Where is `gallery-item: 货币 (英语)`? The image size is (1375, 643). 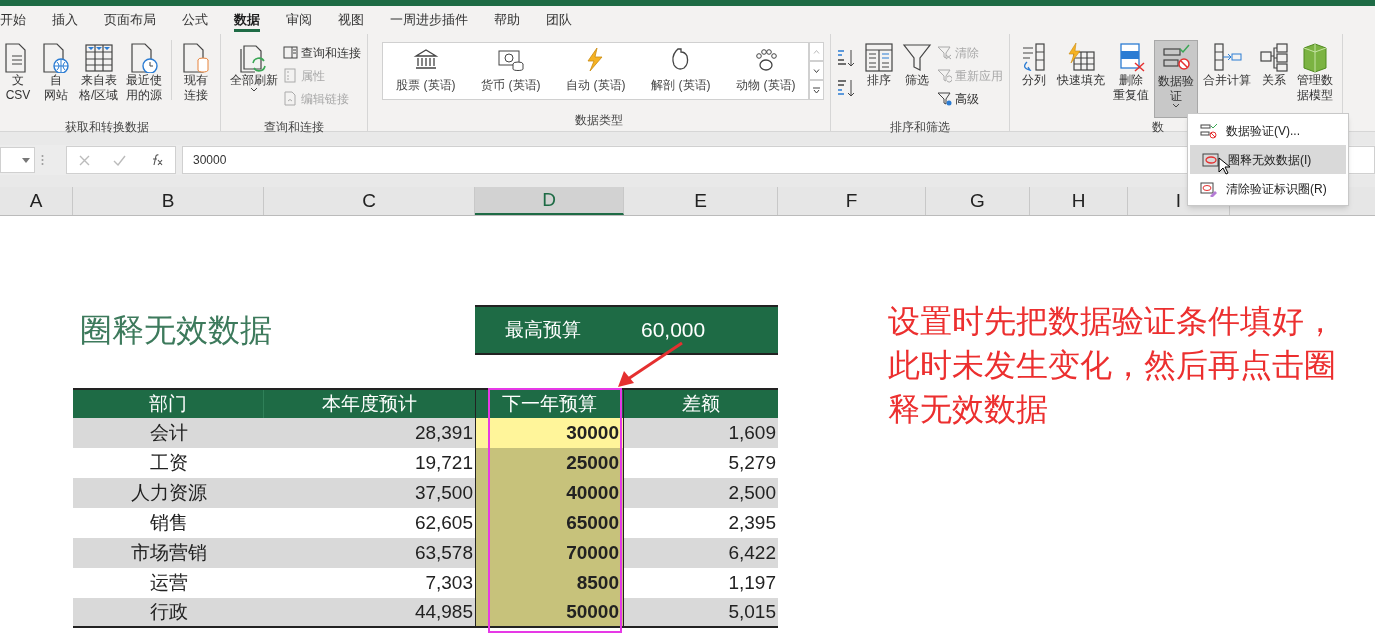
gallery-item: 货币 (英语) is located at coordinates (511, 73).